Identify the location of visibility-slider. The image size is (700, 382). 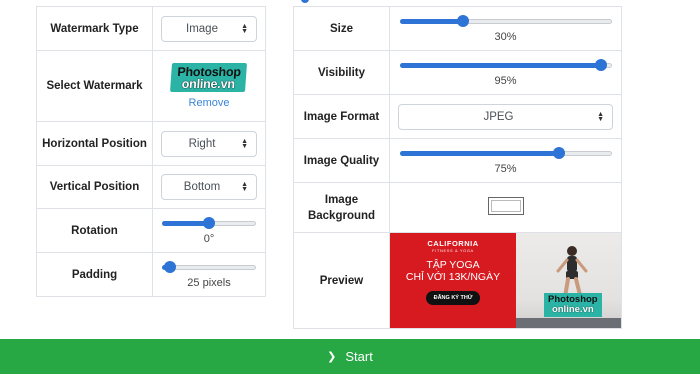
(505, 65).